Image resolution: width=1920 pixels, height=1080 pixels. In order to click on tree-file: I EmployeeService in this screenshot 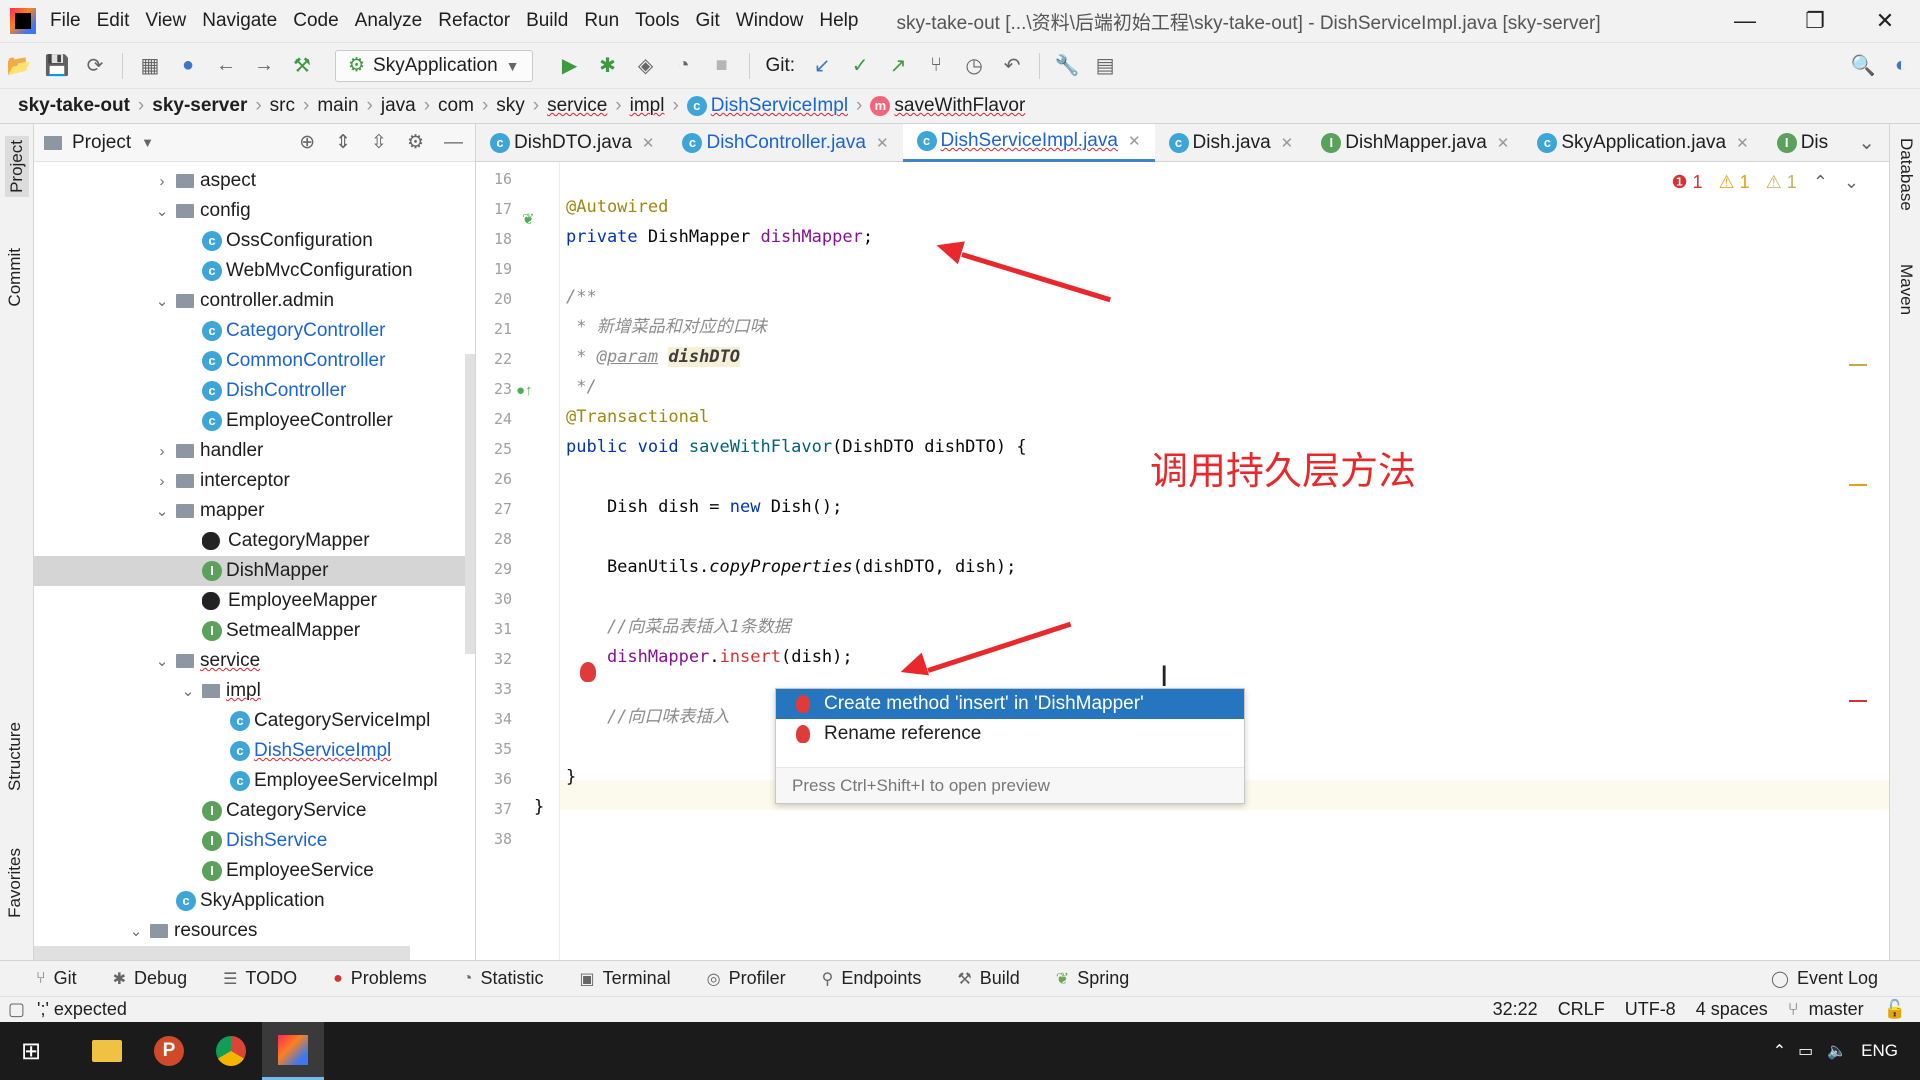, I will do `click(254, 871)`.